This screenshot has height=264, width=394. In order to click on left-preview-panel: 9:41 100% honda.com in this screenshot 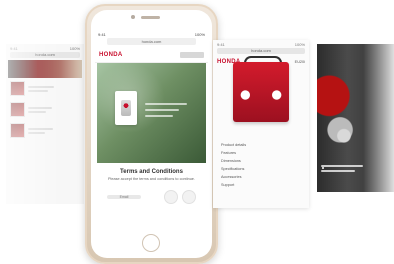, I will do `click(45, 124)`.